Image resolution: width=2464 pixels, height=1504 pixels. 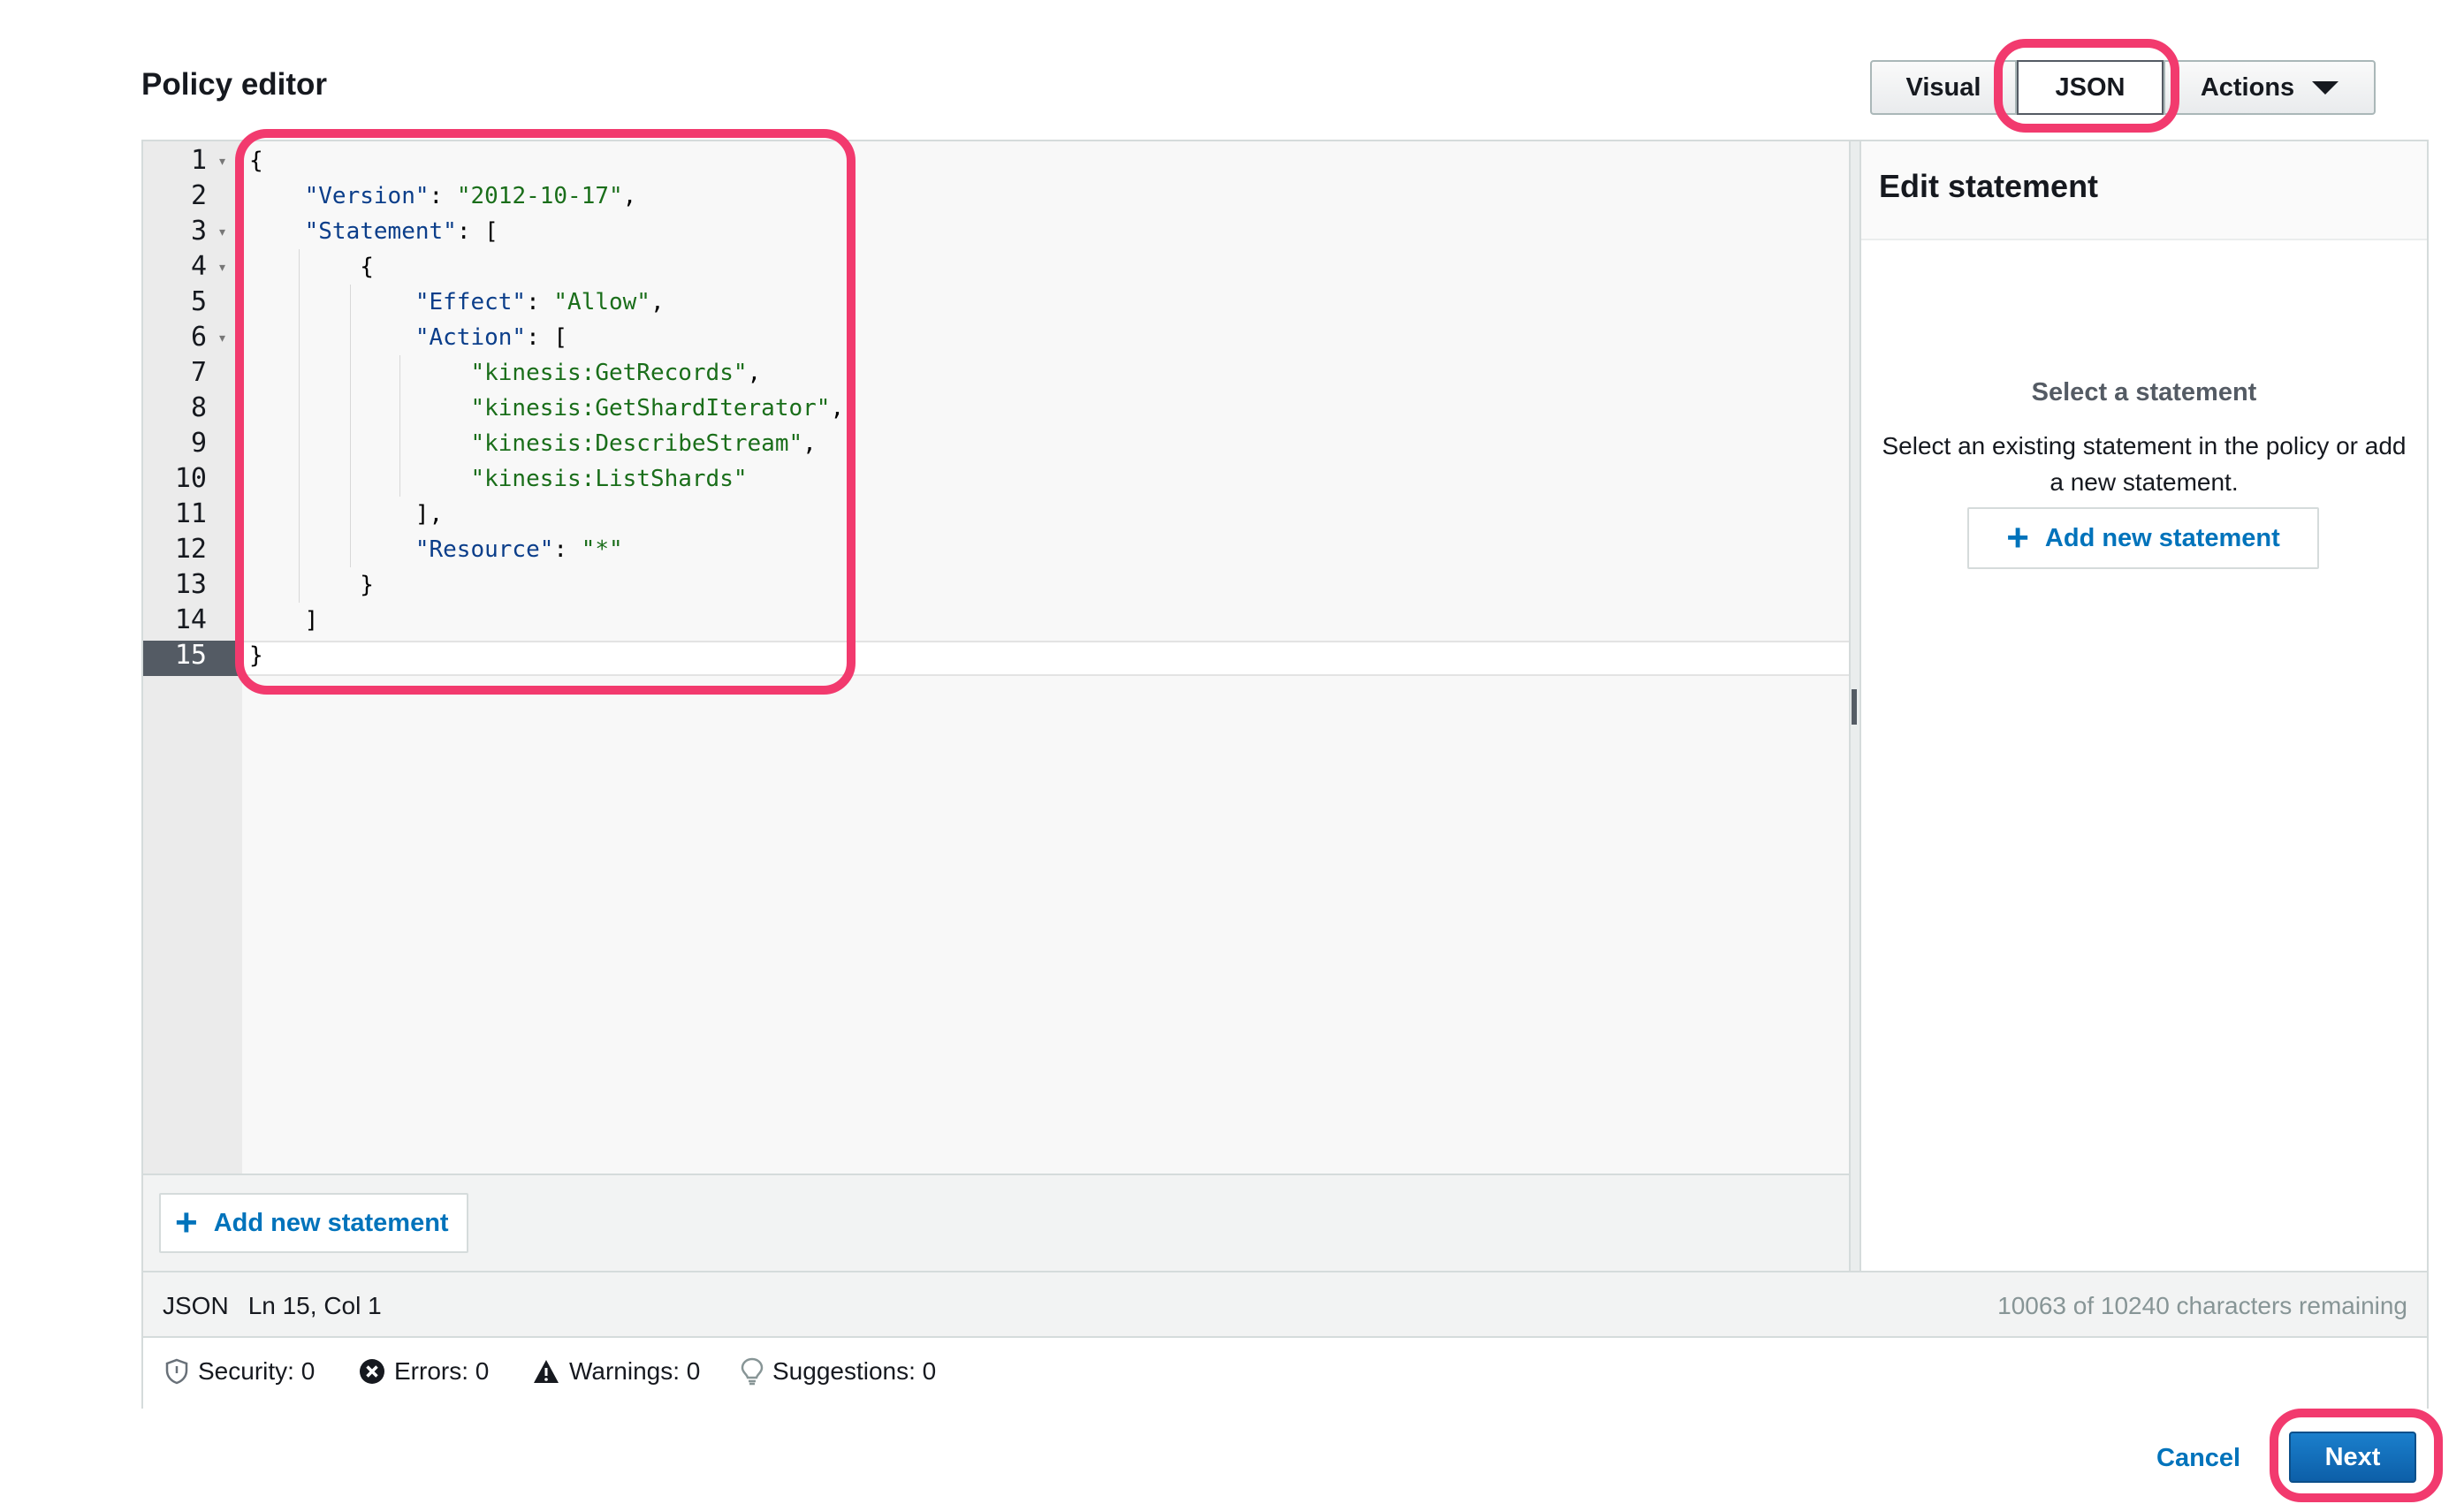 What do you see at coordinates (198, 443) in the screenshot?
I see `line-number: 9` at bounding box center [198, 443].